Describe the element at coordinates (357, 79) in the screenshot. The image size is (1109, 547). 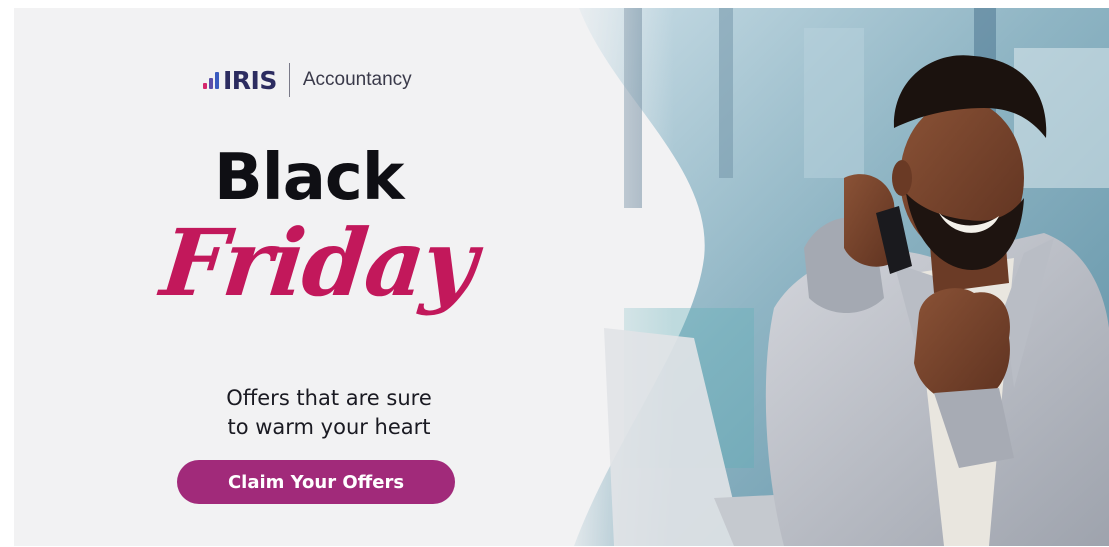
I see `logo-product: Accountancy` at that location.